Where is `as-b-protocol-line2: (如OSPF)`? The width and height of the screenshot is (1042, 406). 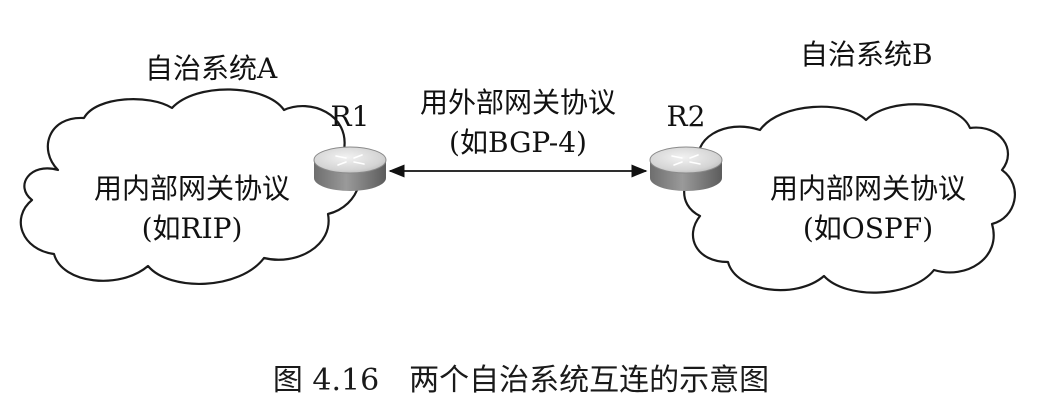 as-b-protocol-line2: (如OSPF) is located at coordinates (868, 228).